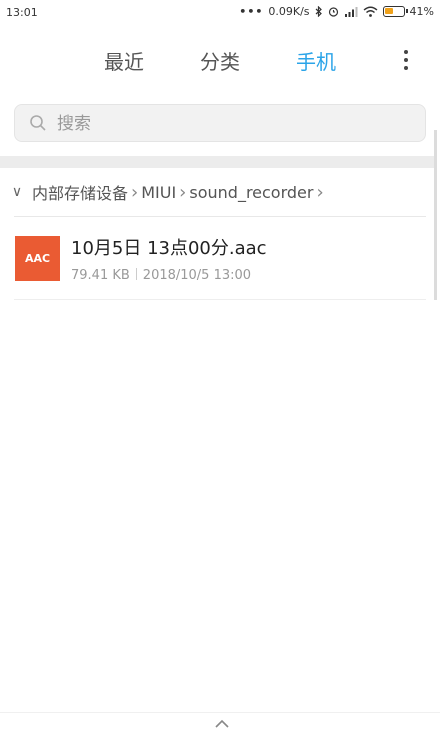 The image size is (440, 735). Describe the element at coordinates (158, 192) in the screenshot. I see `breadcrumb-item-miui: MIUI` at that location.